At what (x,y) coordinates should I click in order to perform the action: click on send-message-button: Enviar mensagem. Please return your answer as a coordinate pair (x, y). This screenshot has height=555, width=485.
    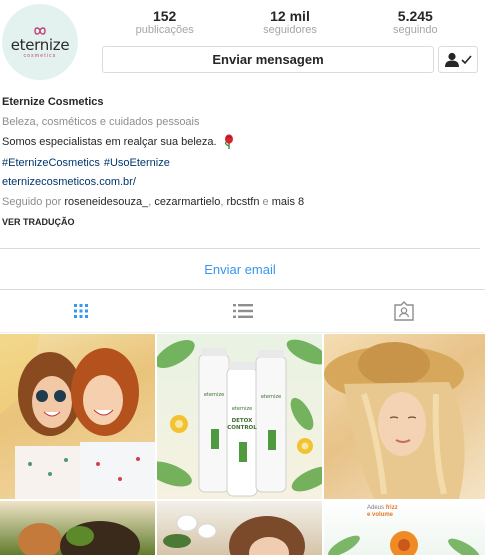
    Looking at the image, I should click on (268, 59).